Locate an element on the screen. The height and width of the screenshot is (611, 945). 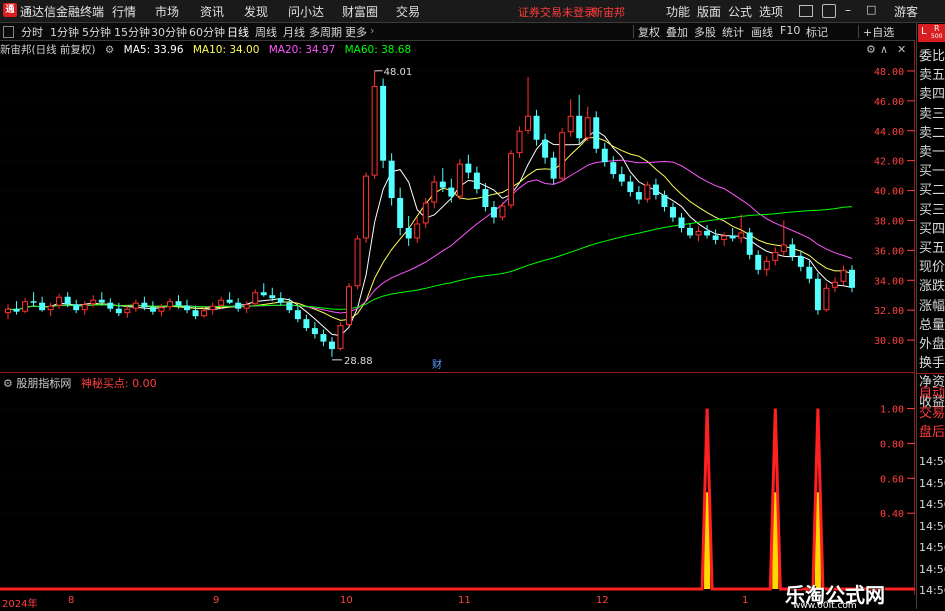
period-1min: 1分钟 is located at coordinates (64, 32).